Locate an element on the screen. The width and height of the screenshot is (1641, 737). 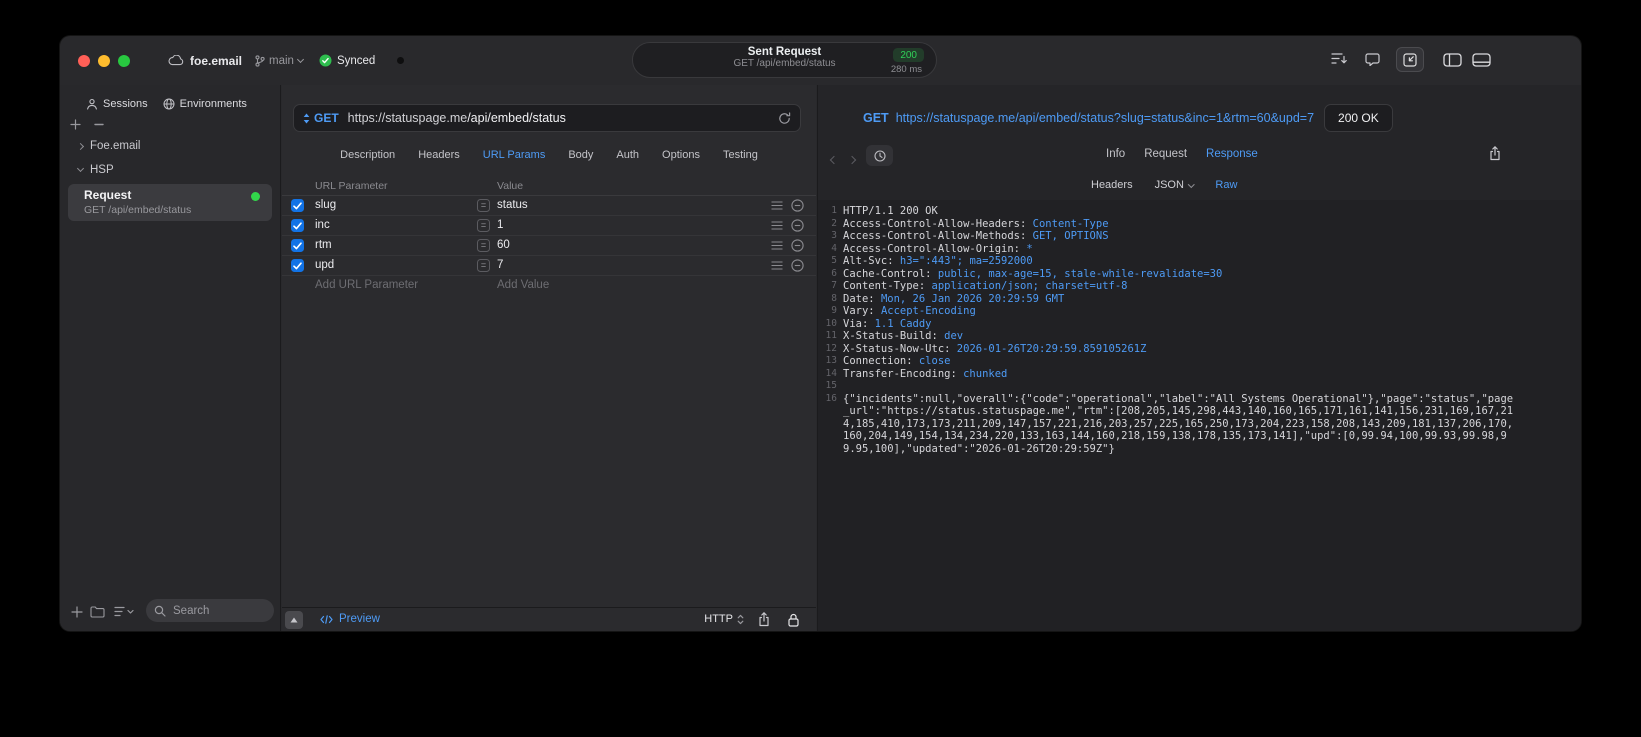
request-tab-auth: Auth is located at coordinates (627, 155).